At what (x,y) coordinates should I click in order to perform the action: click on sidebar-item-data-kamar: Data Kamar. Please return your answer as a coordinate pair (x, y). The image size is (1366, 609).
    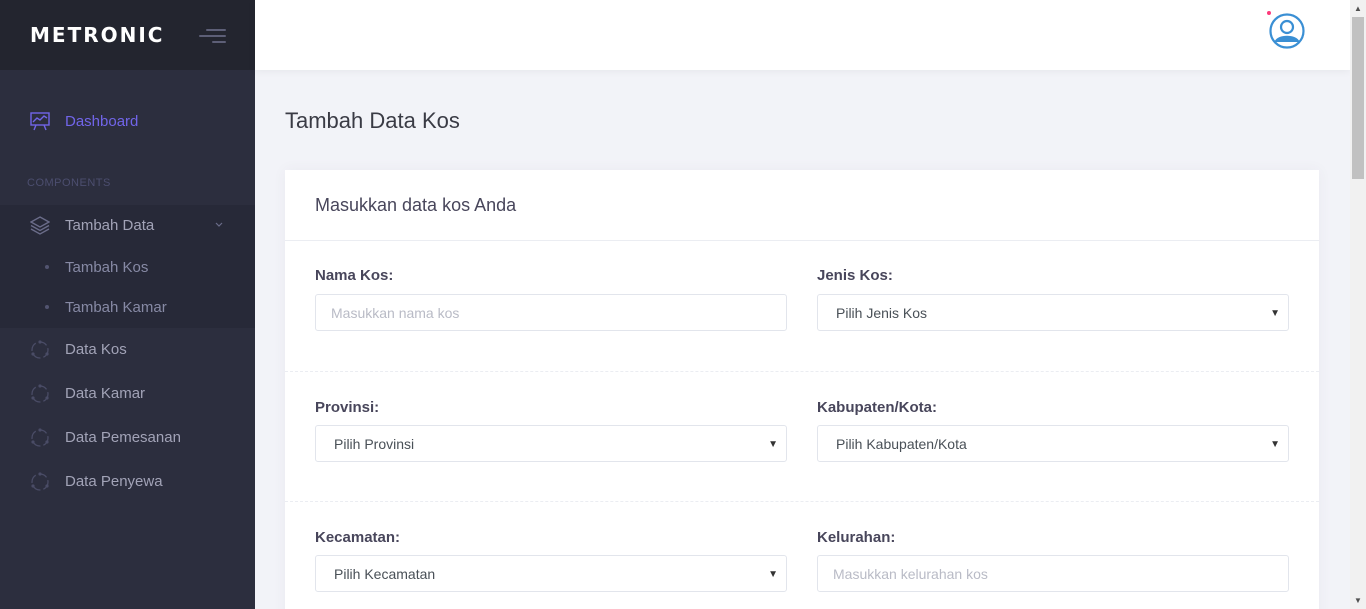
    Looking at the image, I should click on (127, 393).